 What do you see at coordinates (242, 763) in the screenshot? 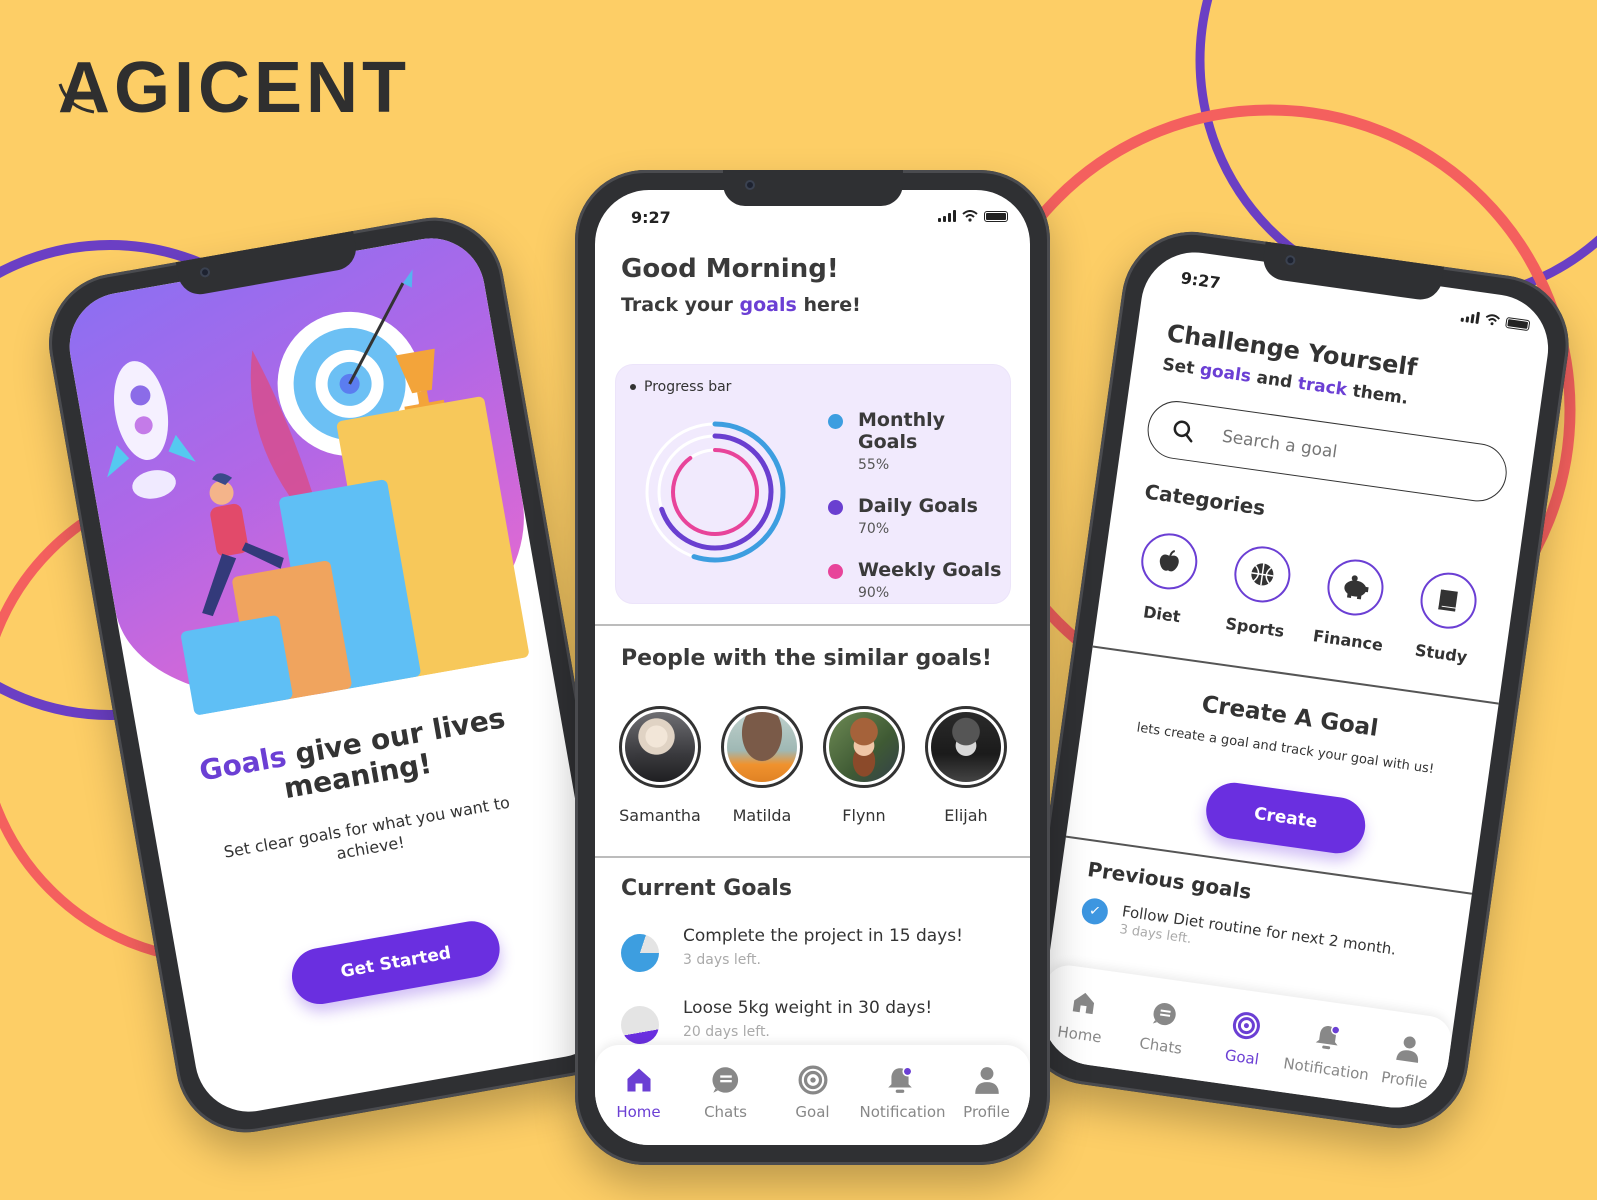
I see `title-accent: Goals` at bounding box center [242, 763].